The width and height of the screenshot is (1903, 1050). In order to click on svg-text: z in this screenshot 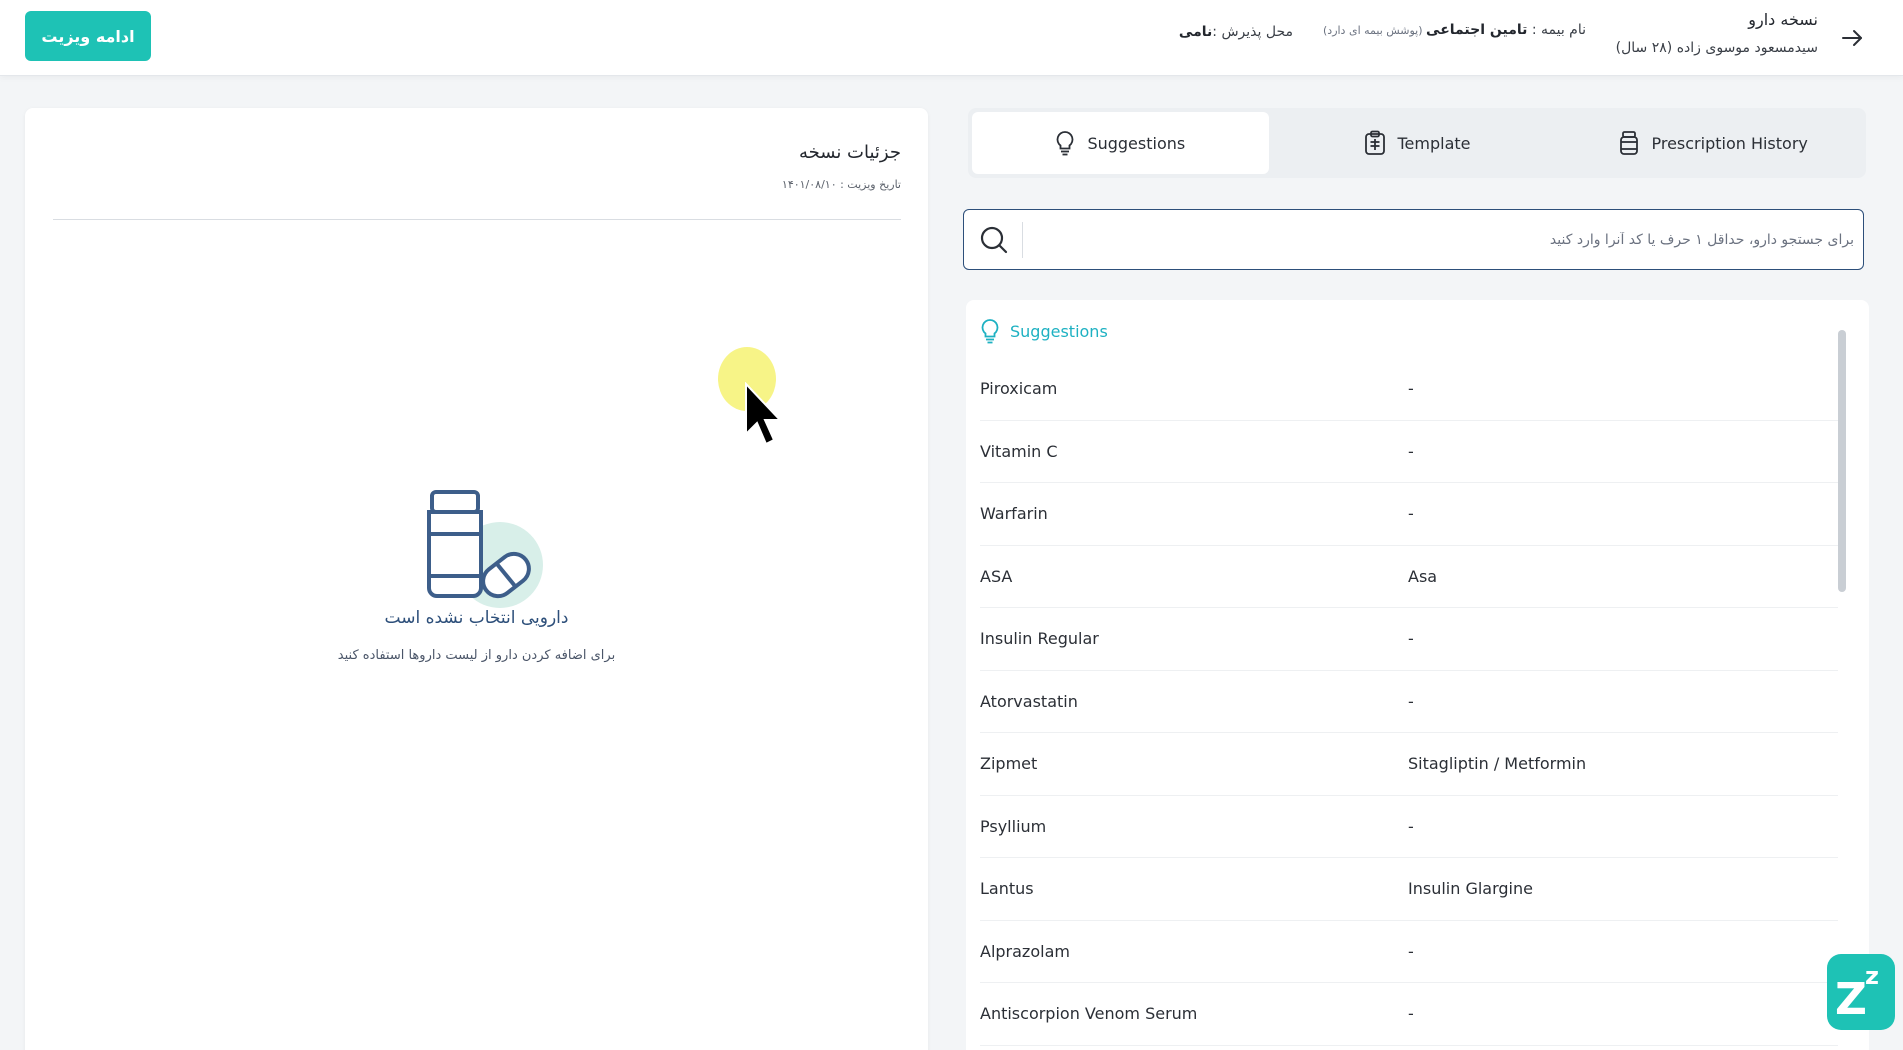, I will do `click(1872, 976)`.